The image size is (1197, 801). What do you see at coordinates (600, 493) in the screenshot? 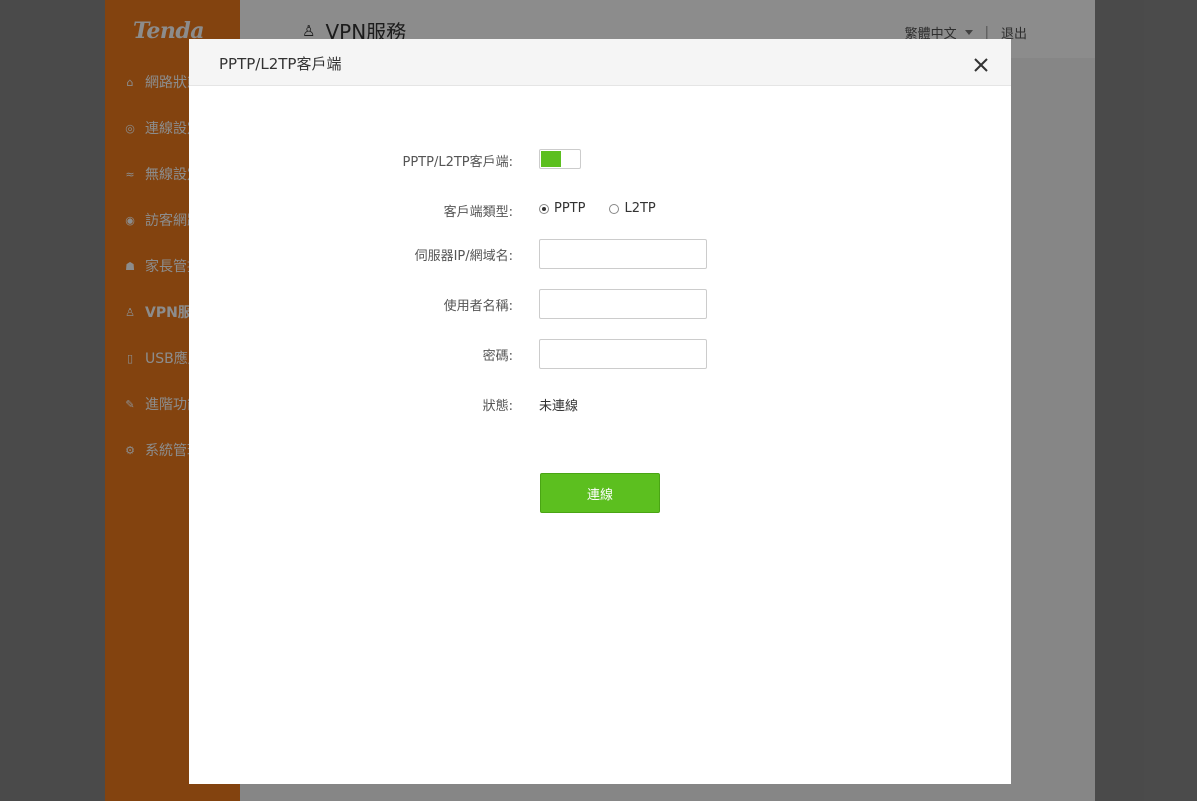
I see `connect-button: 連線` at bounding box center [600, 493].